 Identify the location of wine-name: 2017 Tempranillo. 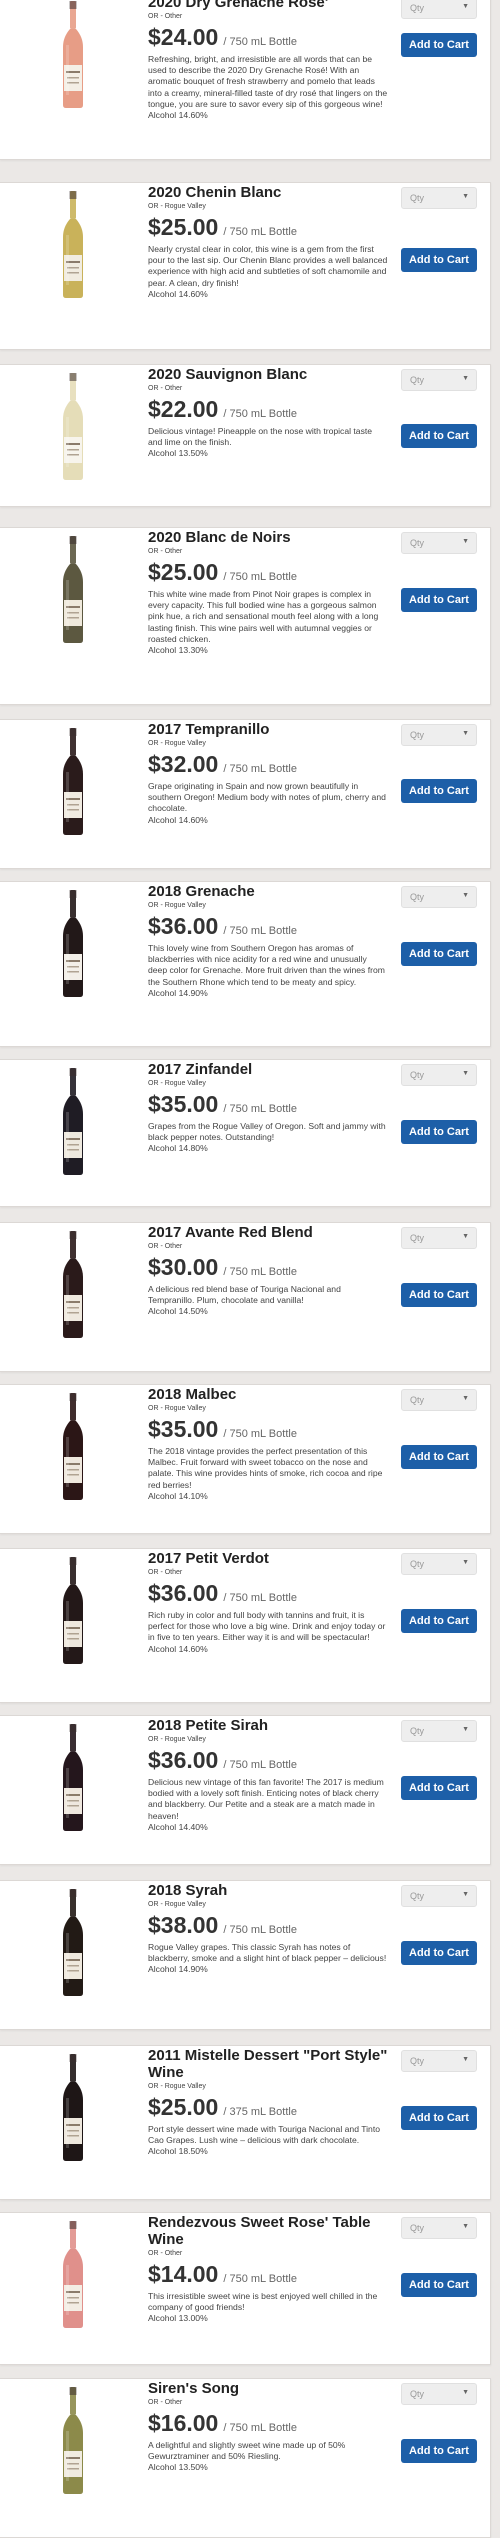
(268, 729).